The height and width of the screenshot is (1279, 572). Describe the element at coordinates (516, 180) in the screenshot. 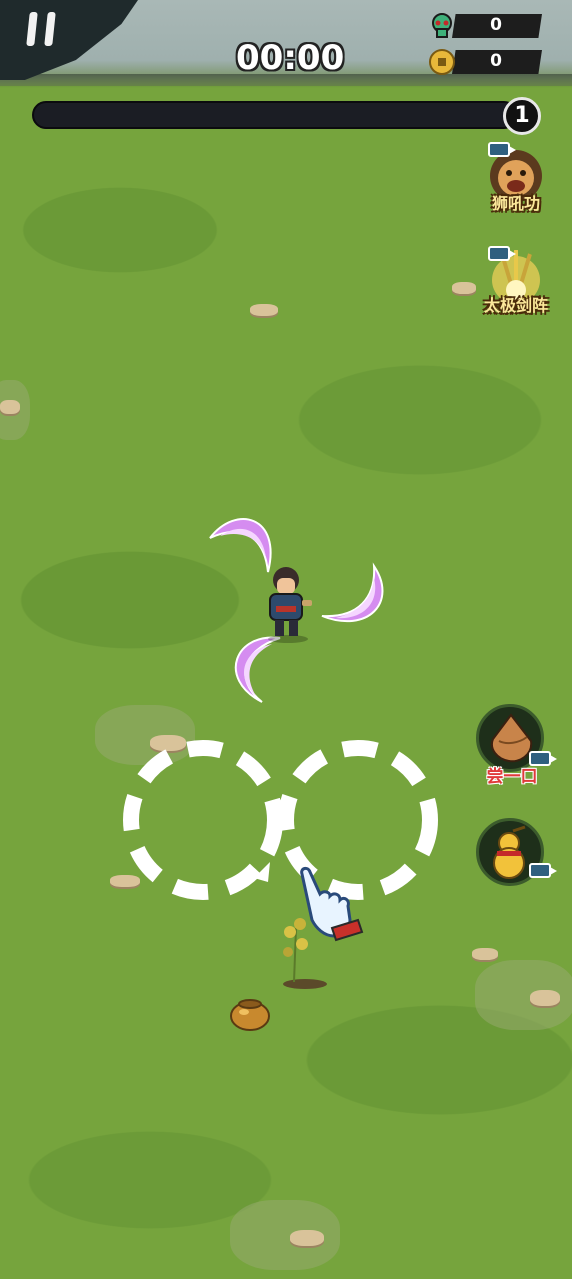

I see `skill-roaring-lion: 狮吼功` at that location.